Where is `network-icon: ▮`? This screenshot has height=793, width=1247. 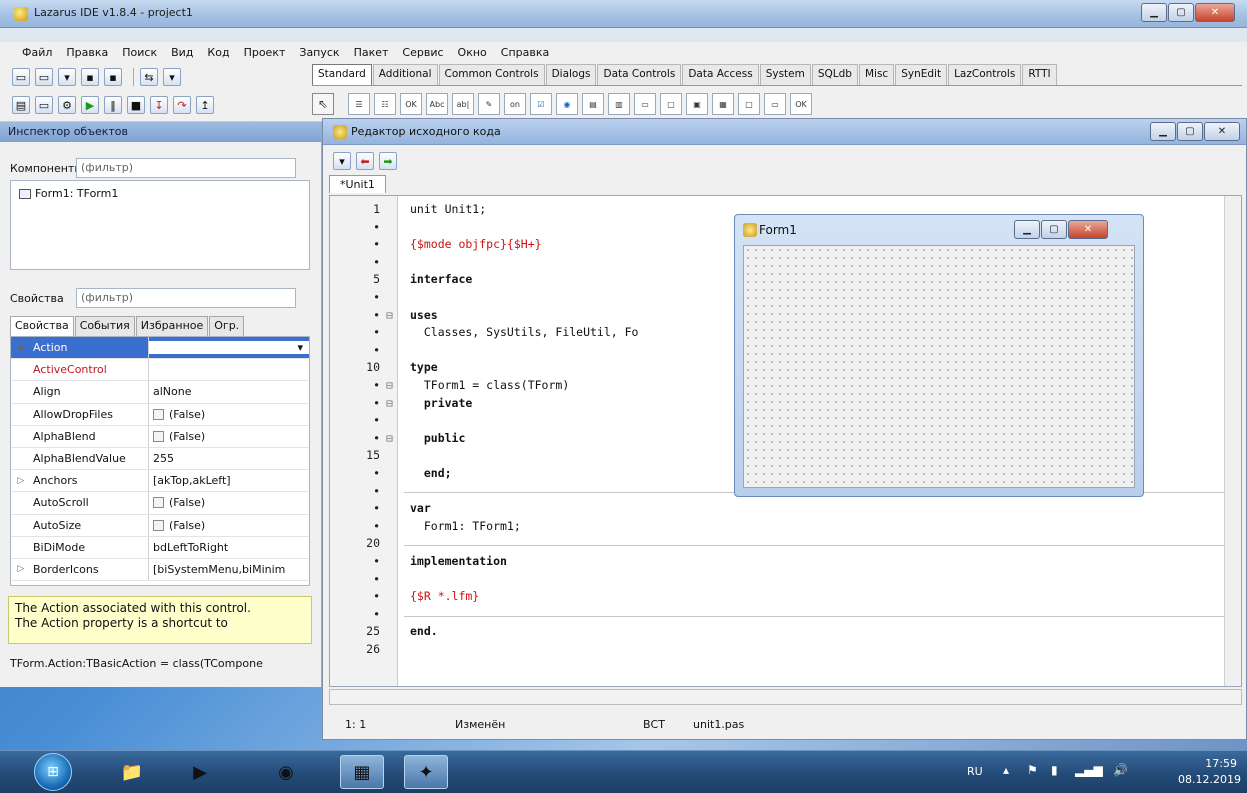 network-icon: ▮ is located at coordinates (1054, 770).